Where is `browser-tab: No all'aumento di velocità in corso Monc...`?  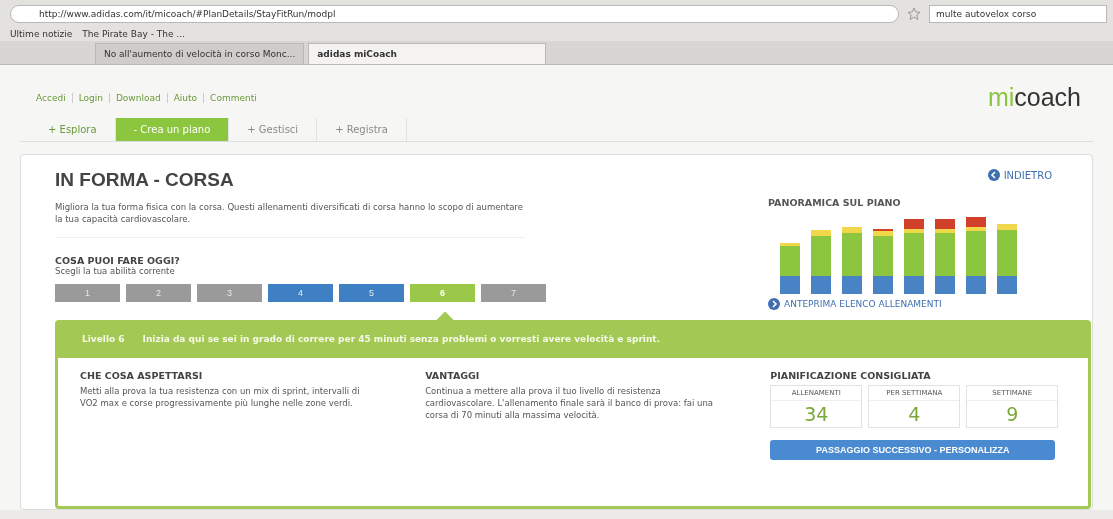
browser-tab: No all'aumento di velocità in corso Monc... is located at coordinates (200, 53).